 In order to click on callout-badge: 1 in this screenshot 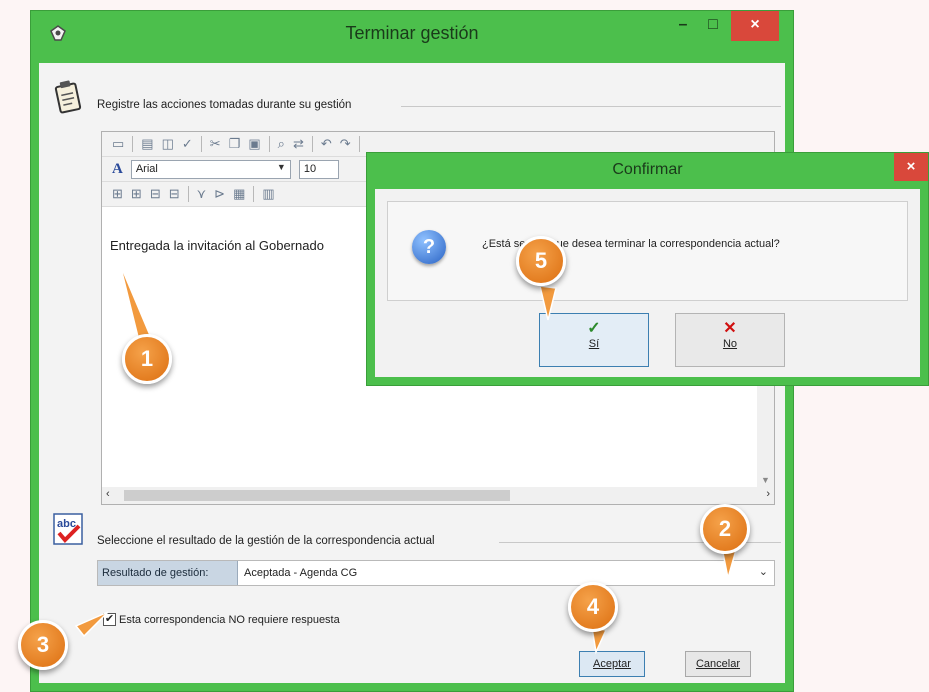, I will do `click(147, 359)`.